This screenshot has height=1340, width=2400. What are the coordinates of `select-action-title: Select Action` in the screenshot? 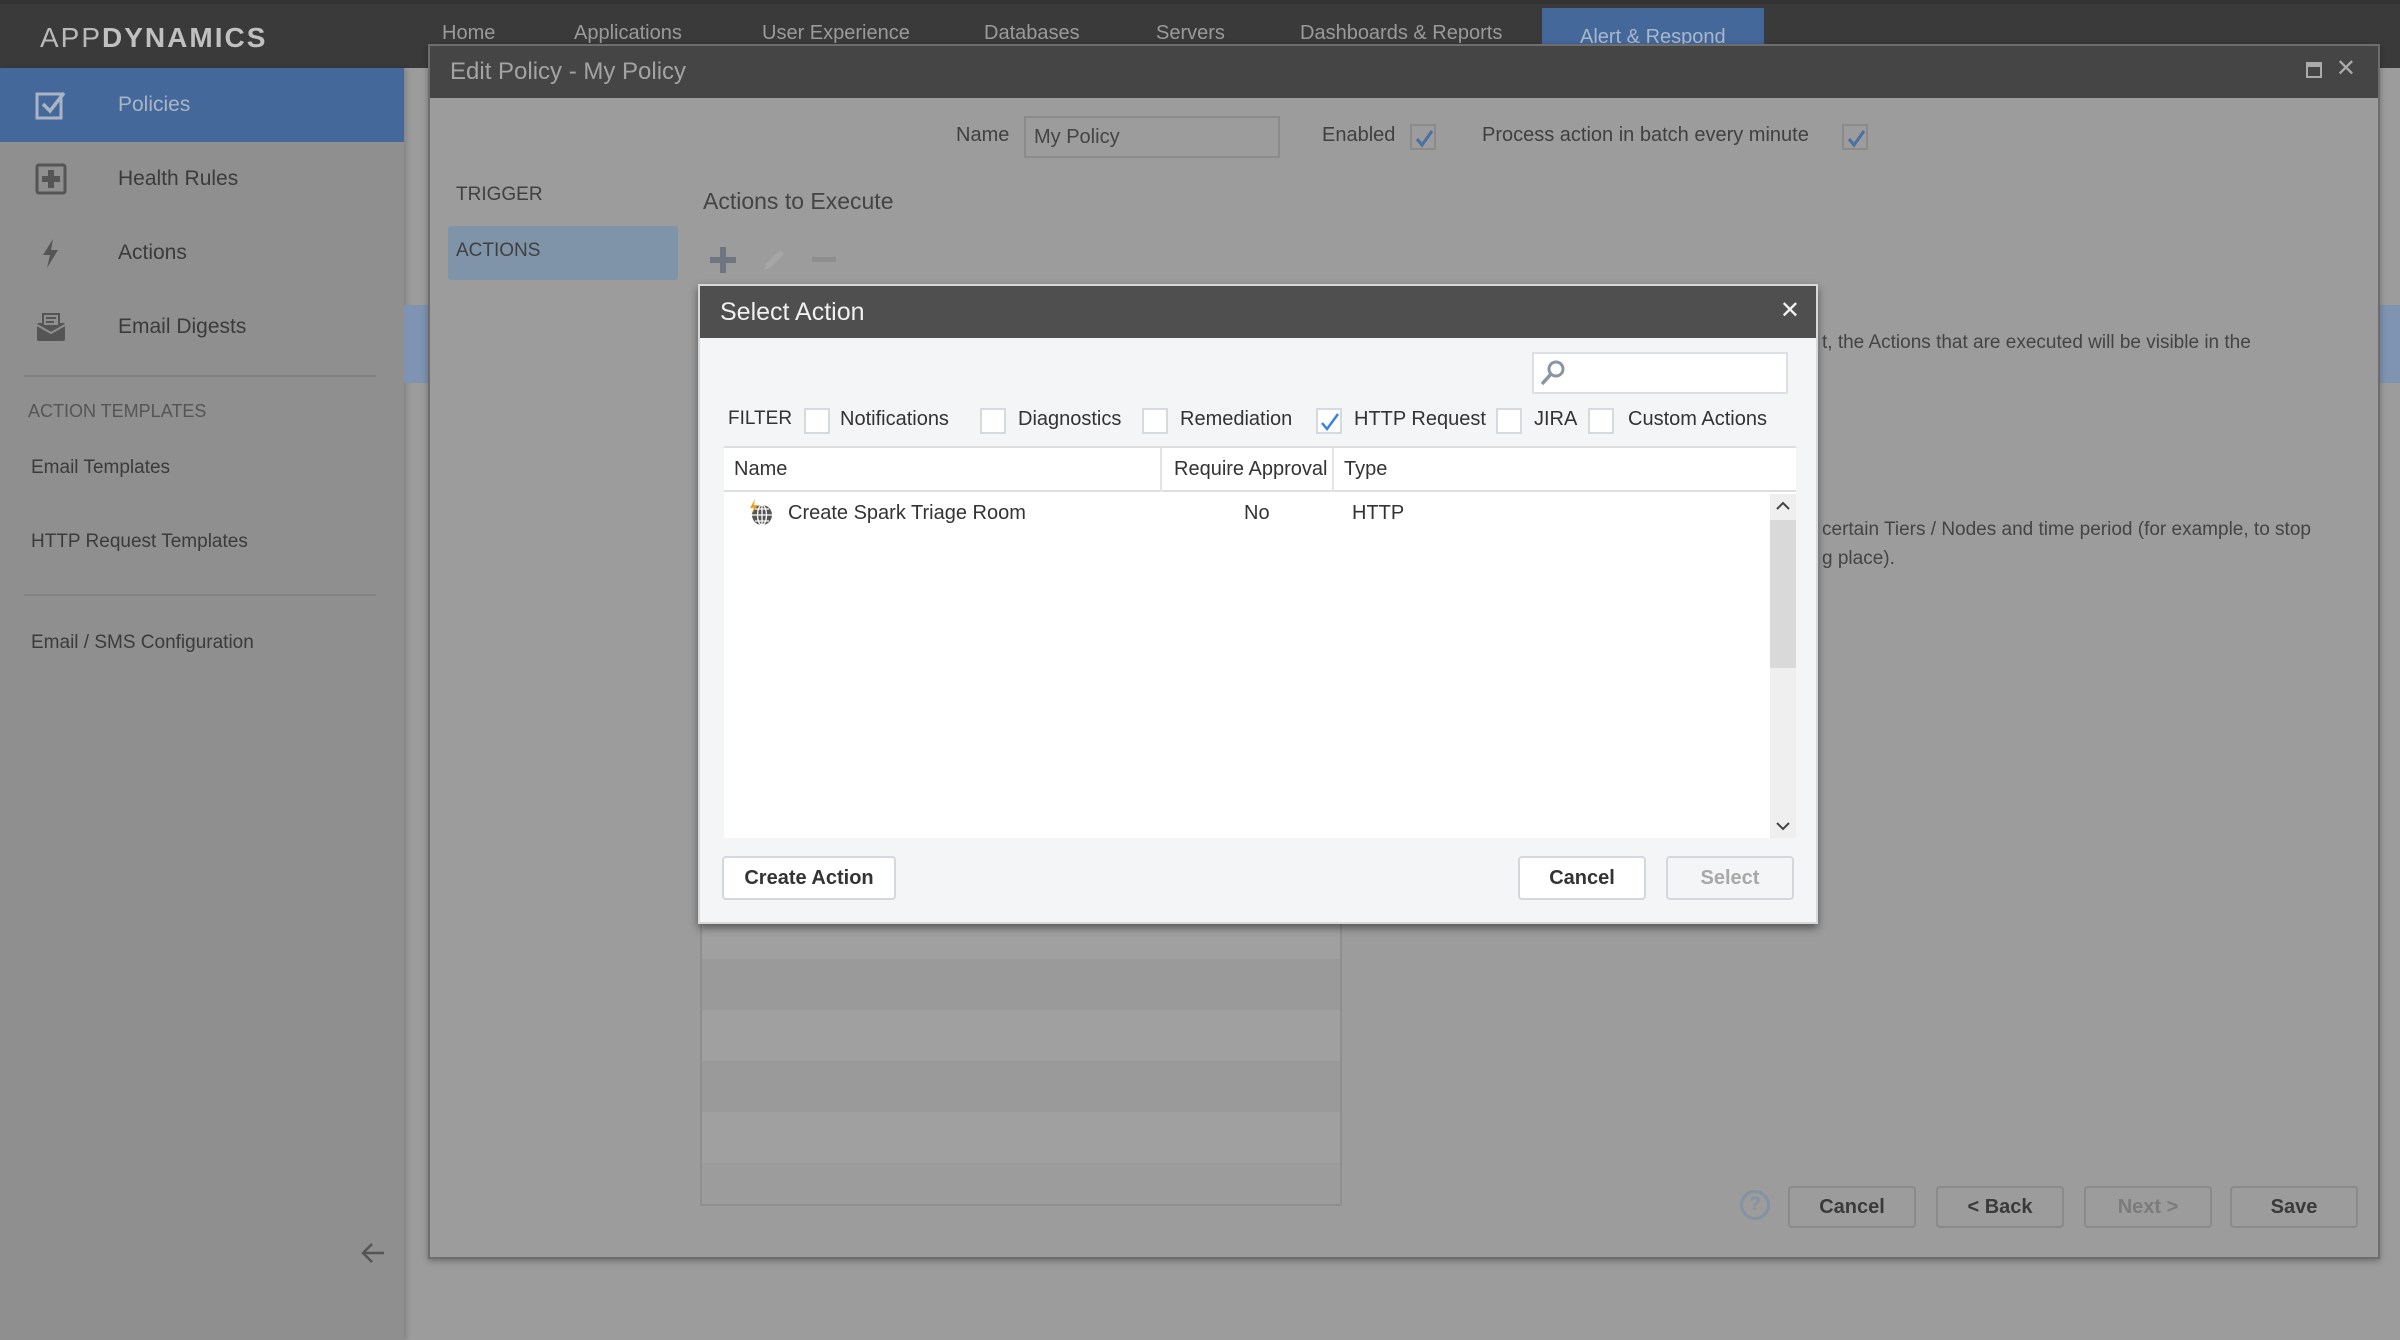 It's located at (792, 312).